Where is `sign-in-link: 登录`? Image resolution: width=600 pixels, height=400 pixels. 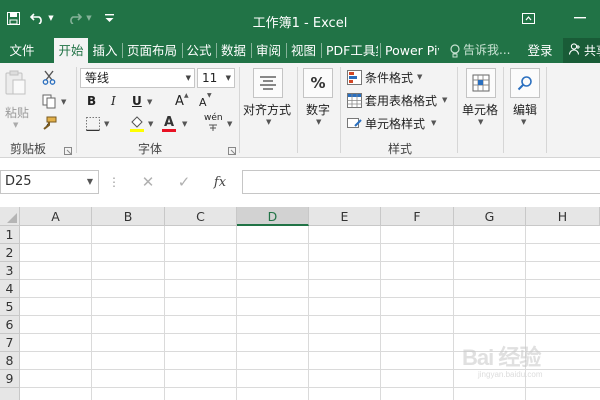 sign-in-link: 登录 is located at coordinates (540, 50).